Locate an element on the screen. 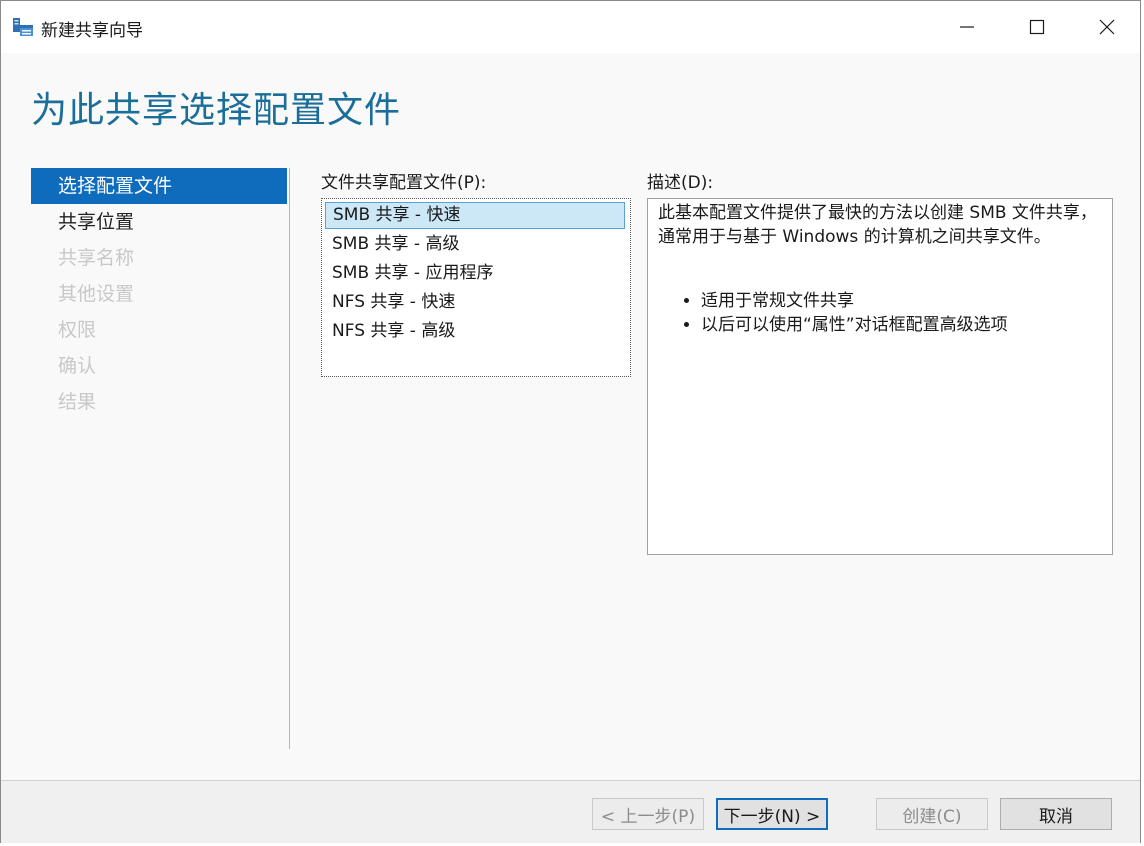 Image resolution: width=1144 pixels, height=846 pixels. list-item: SMB 共享 - 应用程序 is located at coordinates (475, 273).